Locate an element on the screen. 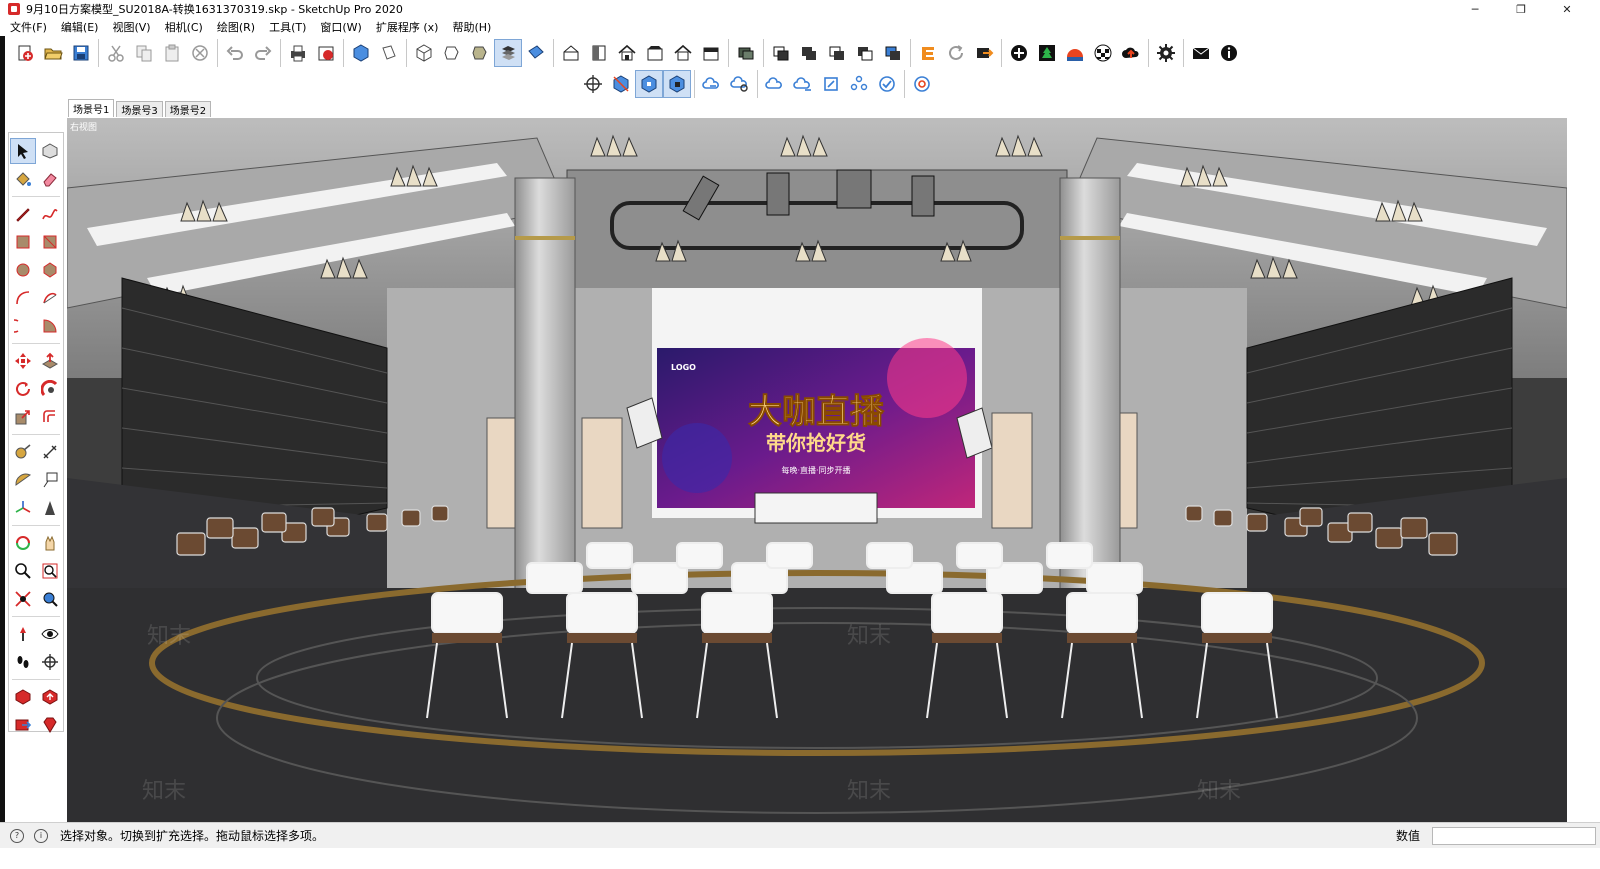 This screenshot has width=1600, height=869. 3d-text-button is located at coordinates (50, 508).